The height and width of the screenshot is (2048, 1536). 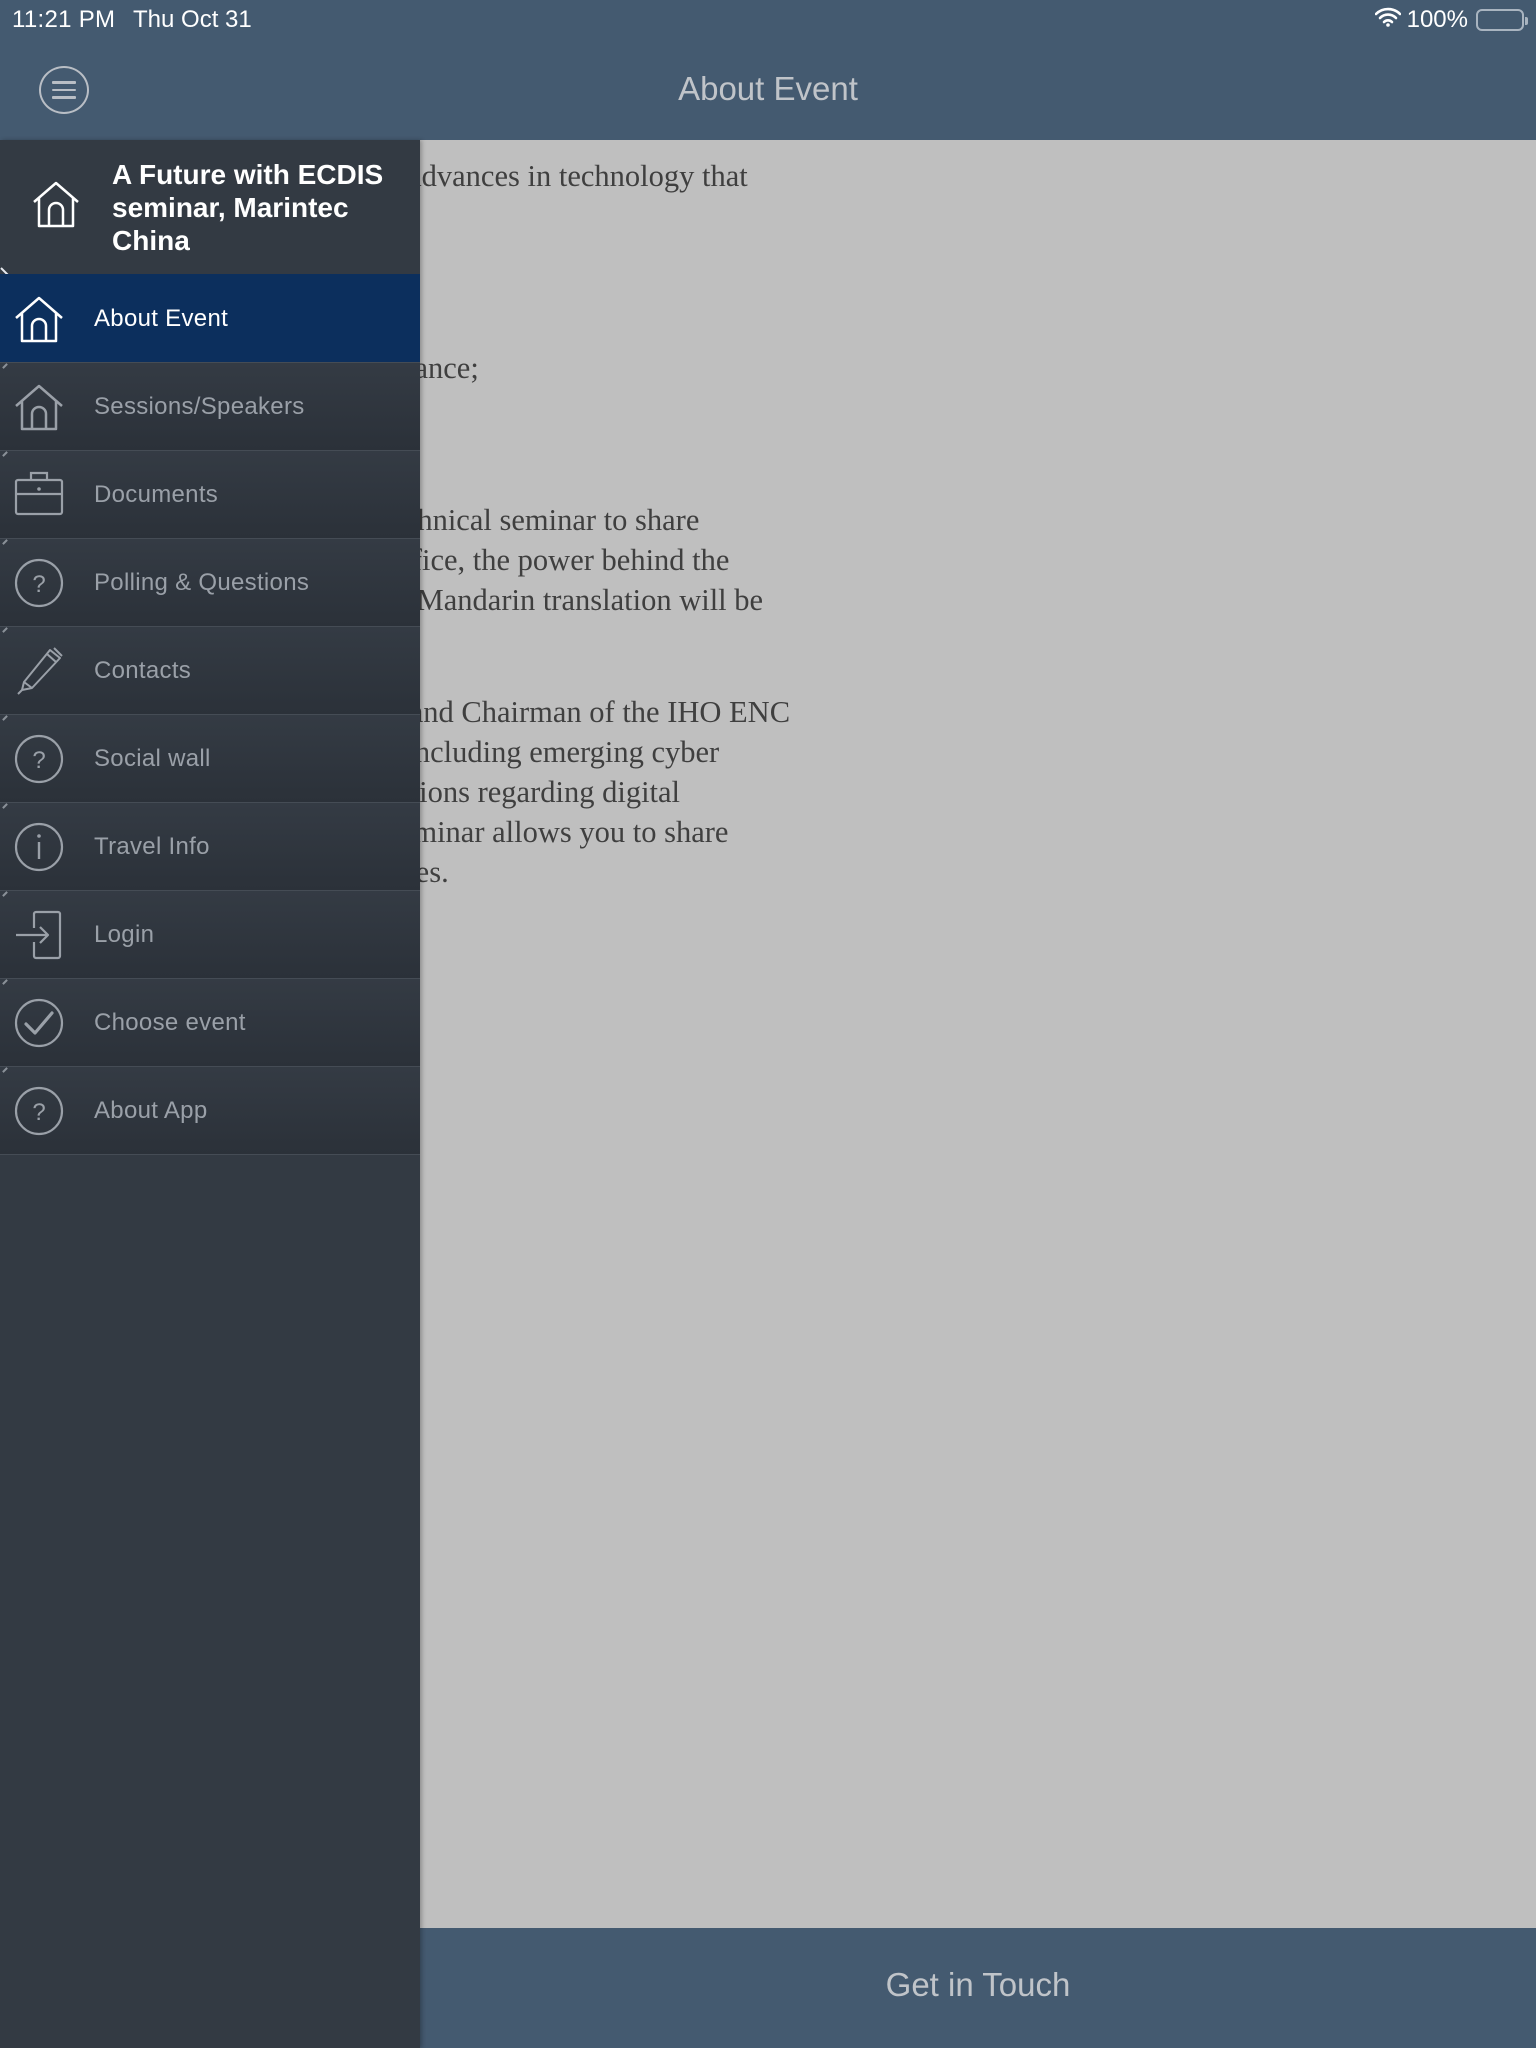 What do you see at coordinates (199, 406) in the screenshot?
I see `sidebar-item-label: Sessions/Speakers` at bounding box center [199, 406].